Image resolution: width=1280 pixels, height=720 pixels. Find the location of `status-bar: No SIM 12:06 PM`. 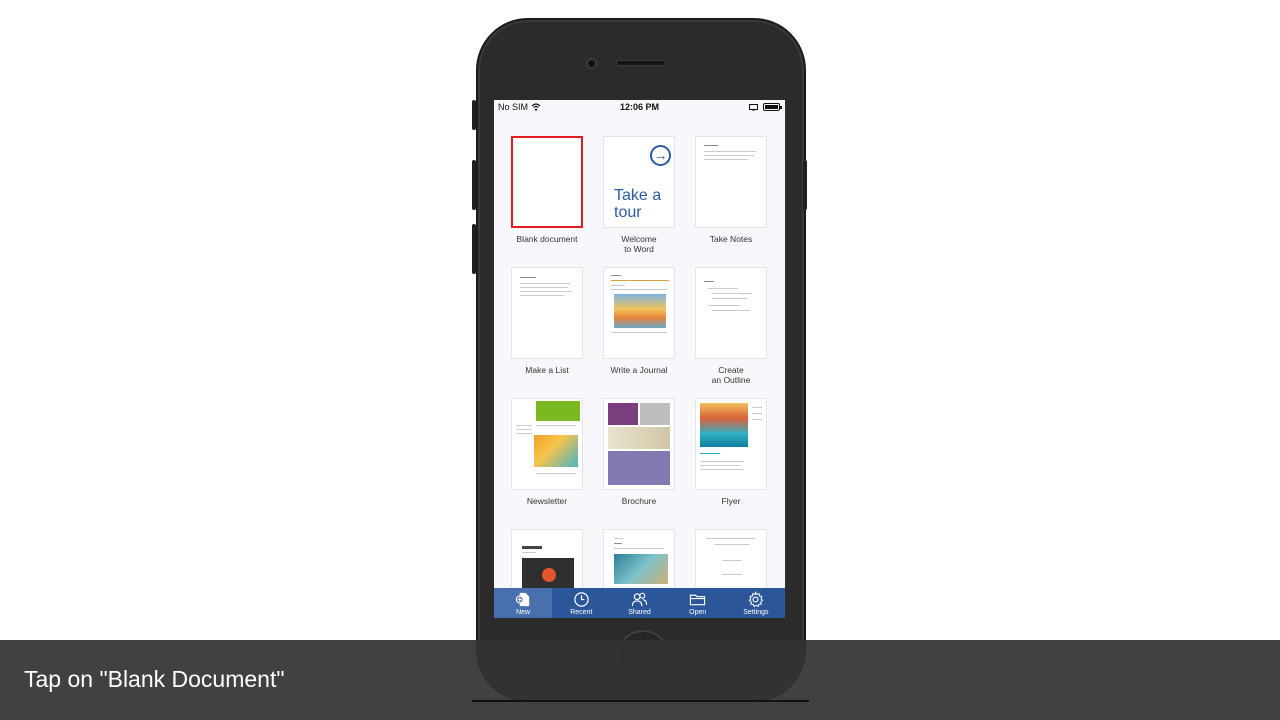

status-bar: No SIM 12:06 PM is located at coordinates (639, 108).